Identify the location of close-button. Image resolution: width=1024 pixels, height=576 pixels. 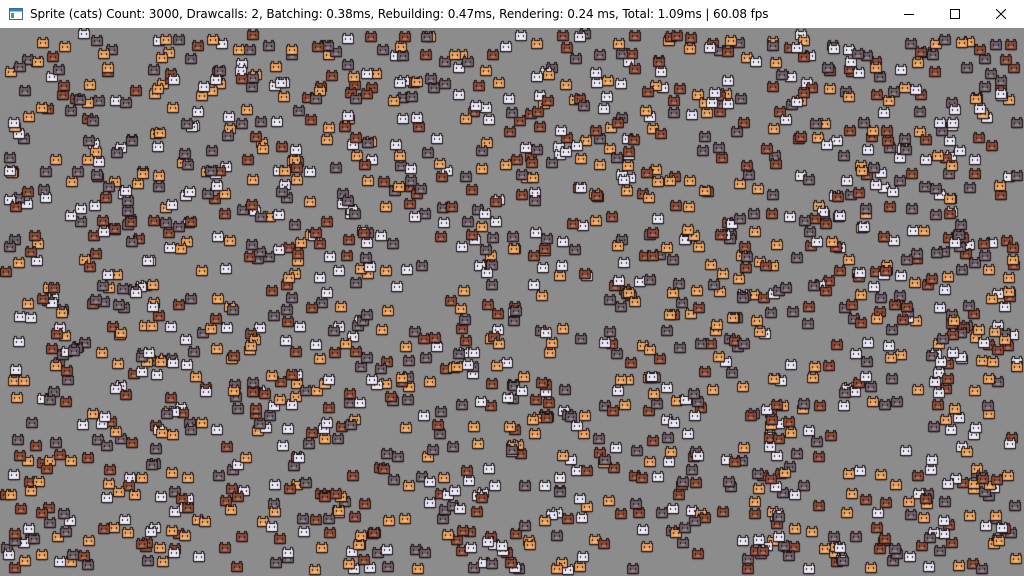
(1001, 14).